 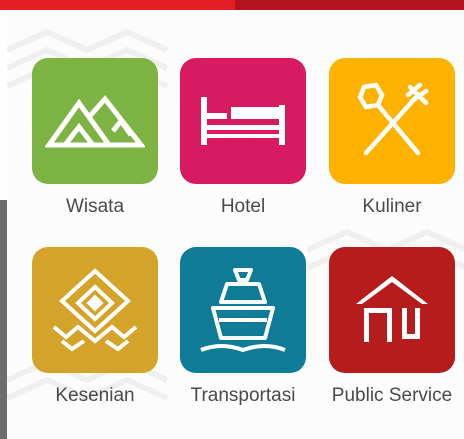 I want to click on building-icon, so click(x=392, y=309).